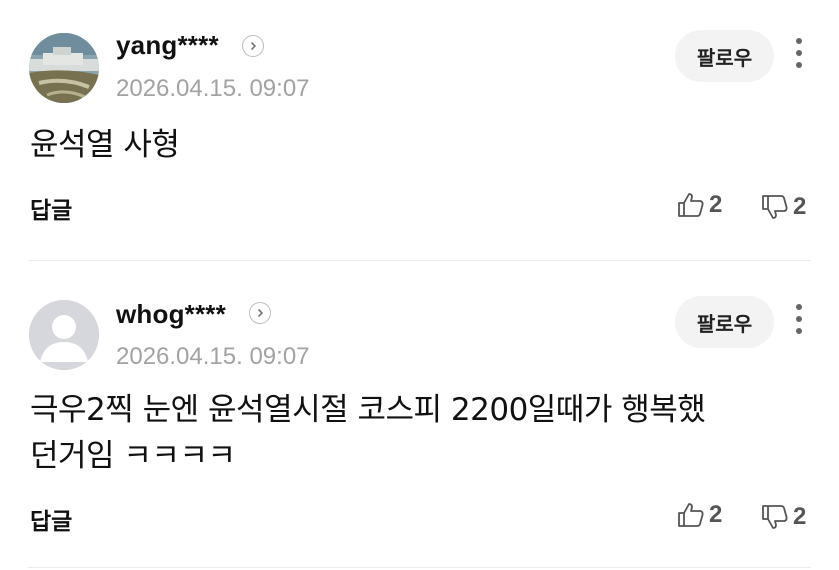  I want to click on username: yang****, so click(167, 45).